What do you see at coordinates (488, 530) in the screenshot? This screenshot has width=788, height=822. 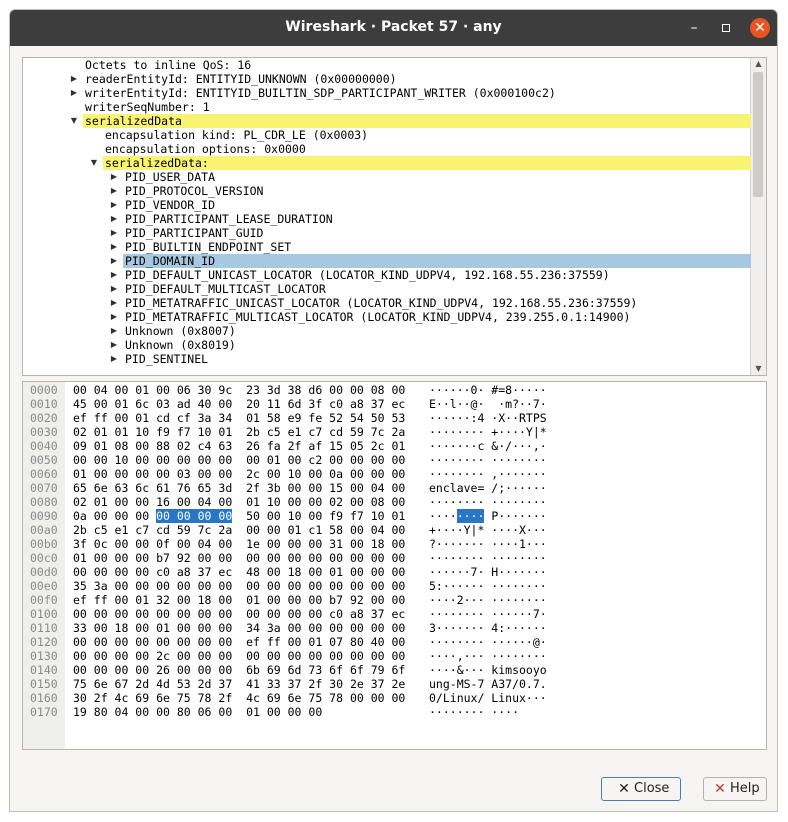 I see `ascii-text: +····Y|* ····X···` at bounding box center [488, 530].